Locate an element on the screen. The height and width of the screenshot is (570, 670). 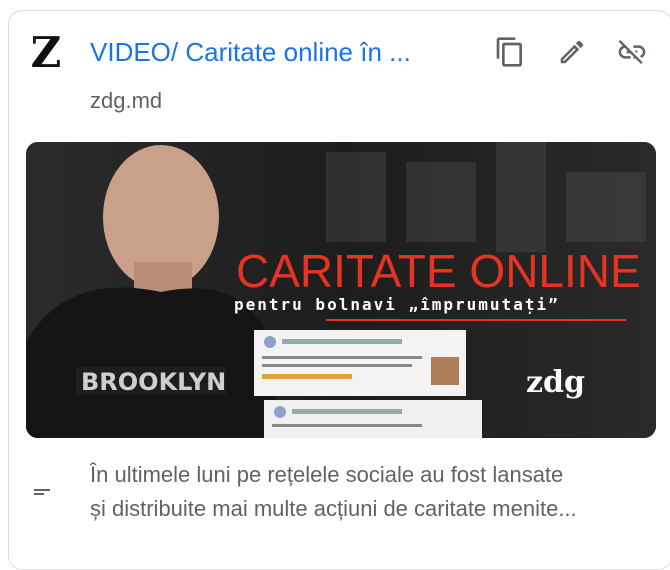
link-domain: zdg.md is located at coordinates (126, 100).